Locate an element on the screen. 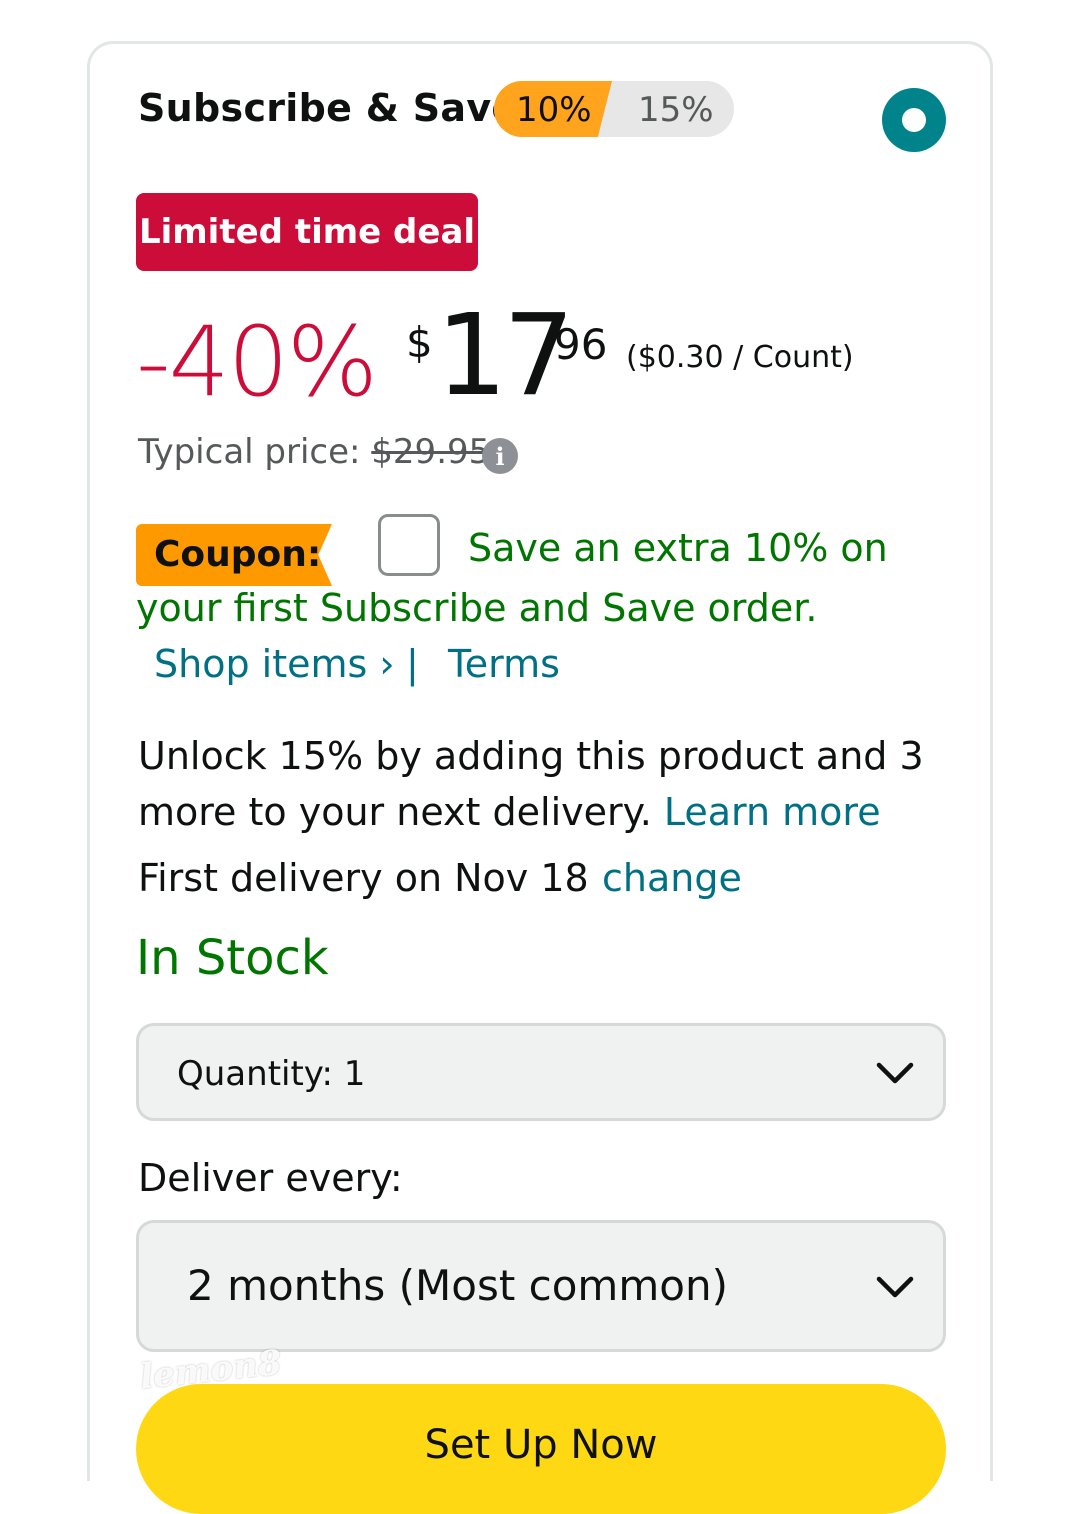  learn-more-link: Learn more is located at coordinates (772, 812).